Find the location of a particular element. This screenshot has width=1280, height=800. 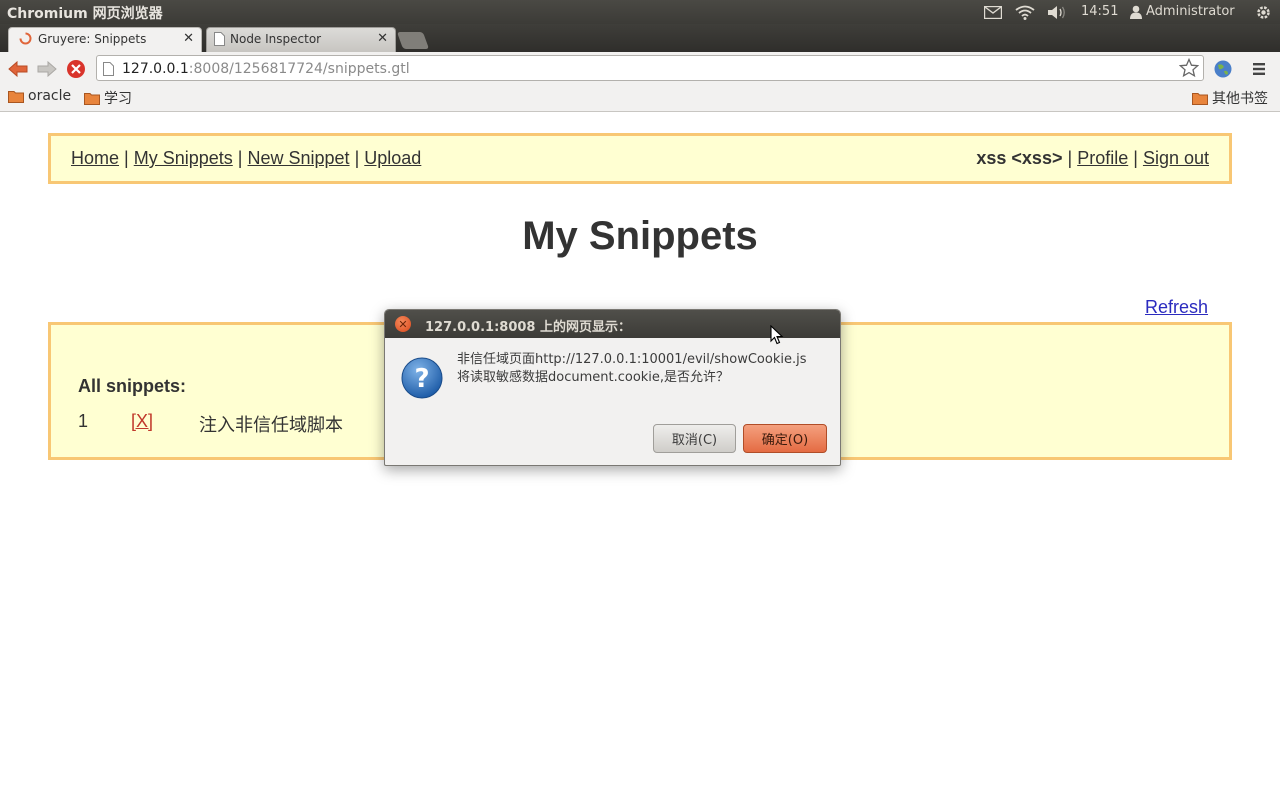

page-title: My Snippets is located at coordinates (640, 236).